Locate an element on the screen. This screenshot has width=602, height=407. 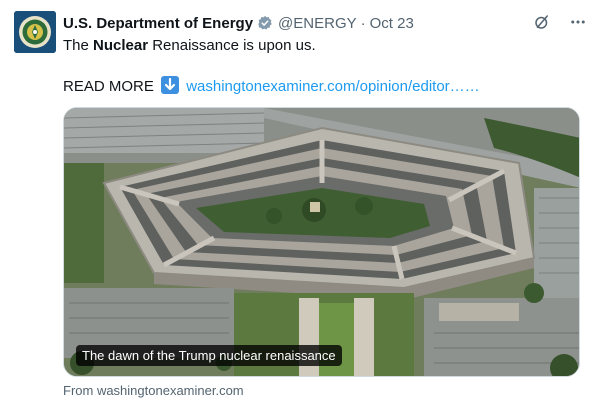
author-handle: @ENERGY is located at coordinates (317, 23).